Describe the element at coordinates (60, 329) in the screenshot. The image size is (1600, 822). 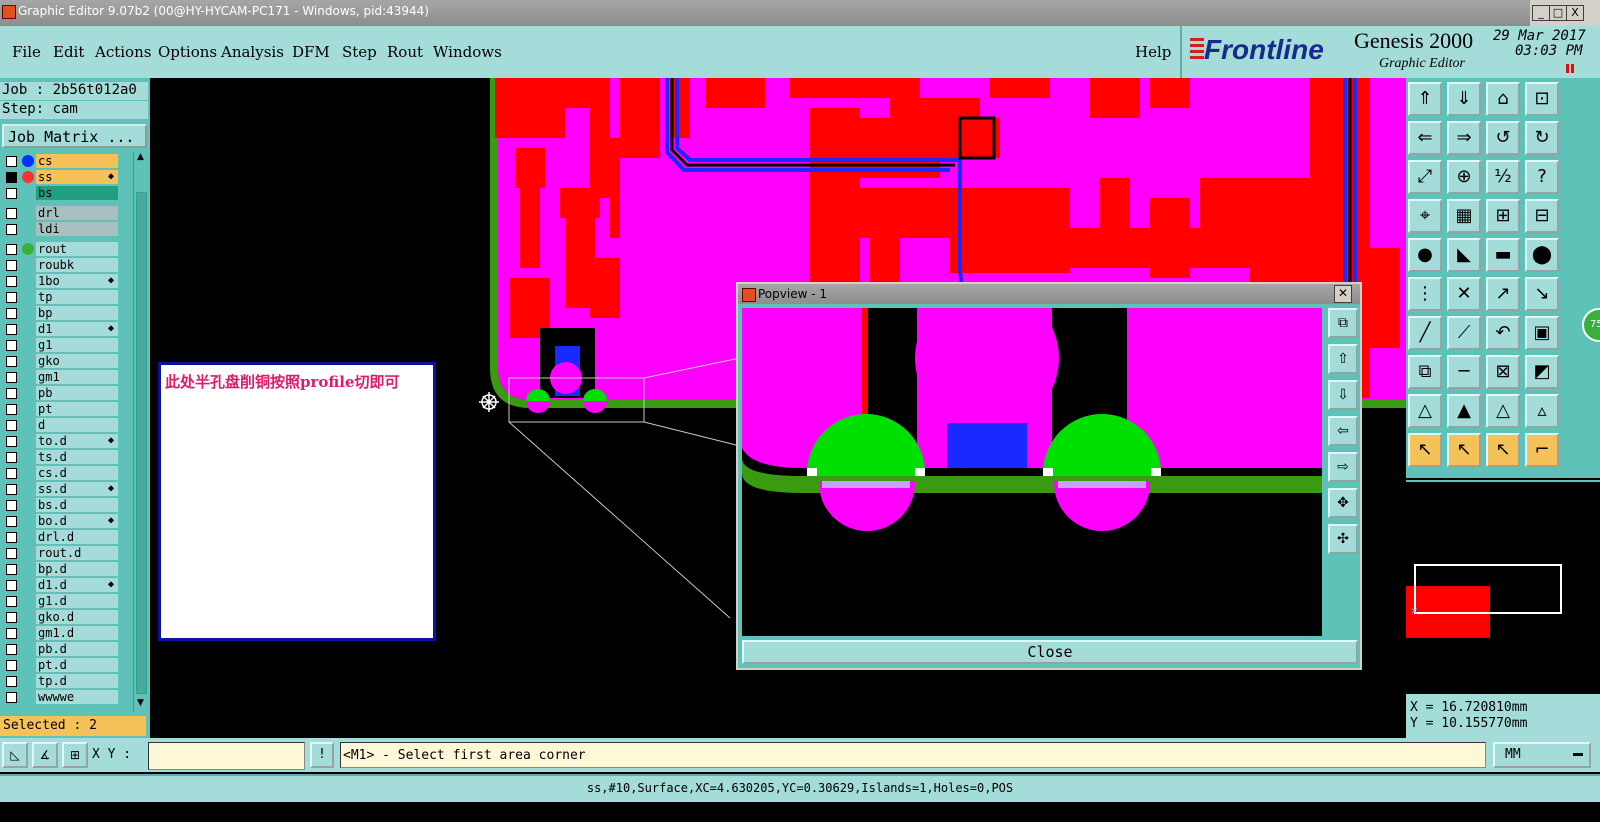
I see `layer-row: d1 ◆` at that location.